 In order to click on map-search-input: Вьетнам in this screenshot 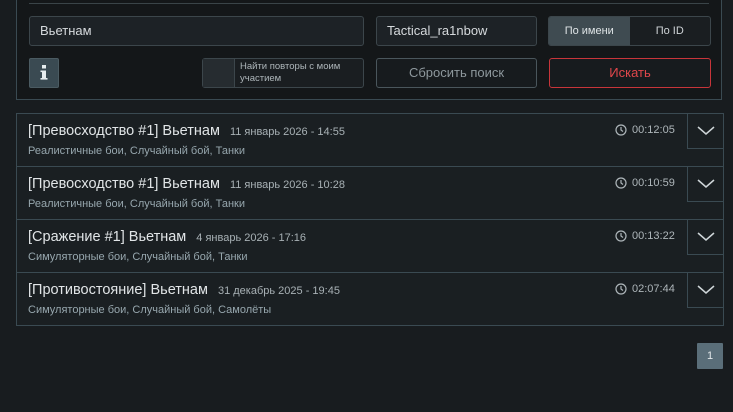, I will do `click(196, 31)`.